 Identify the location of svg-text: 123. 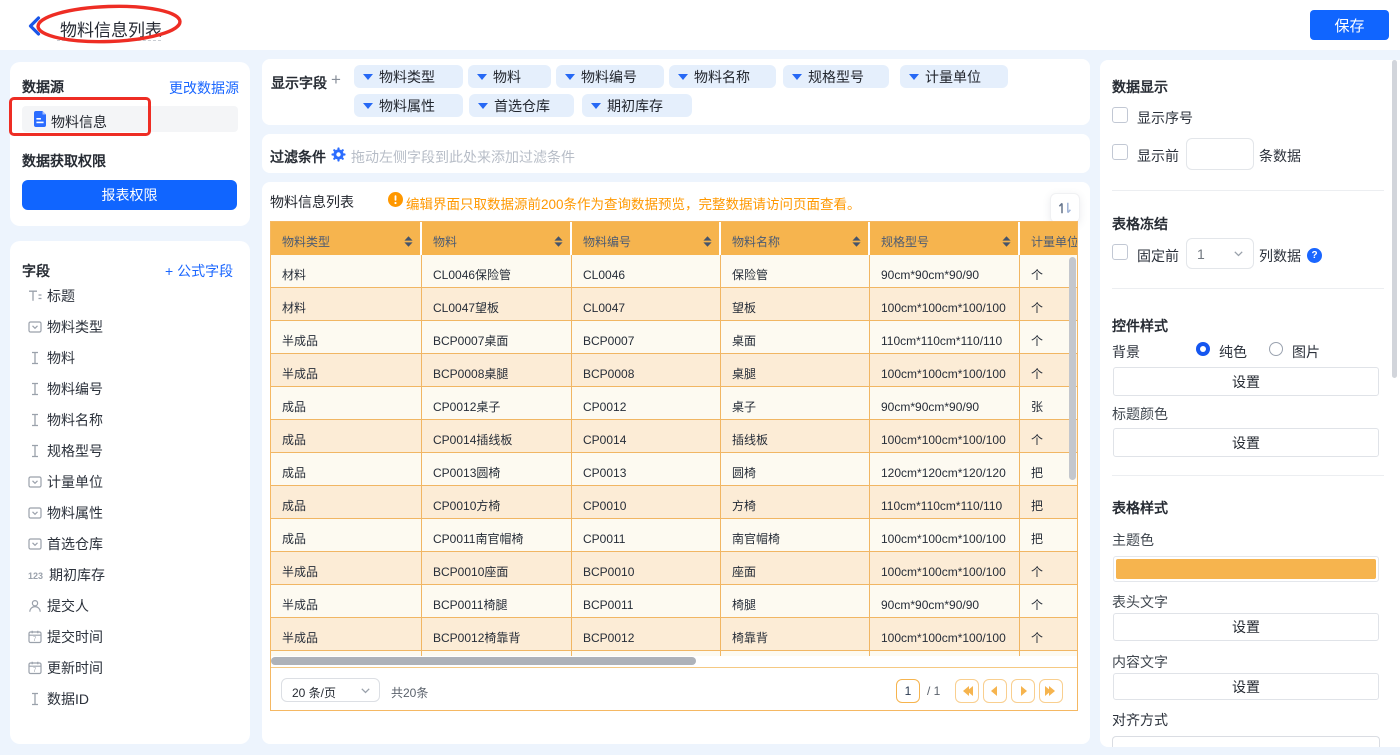
(35, 576).